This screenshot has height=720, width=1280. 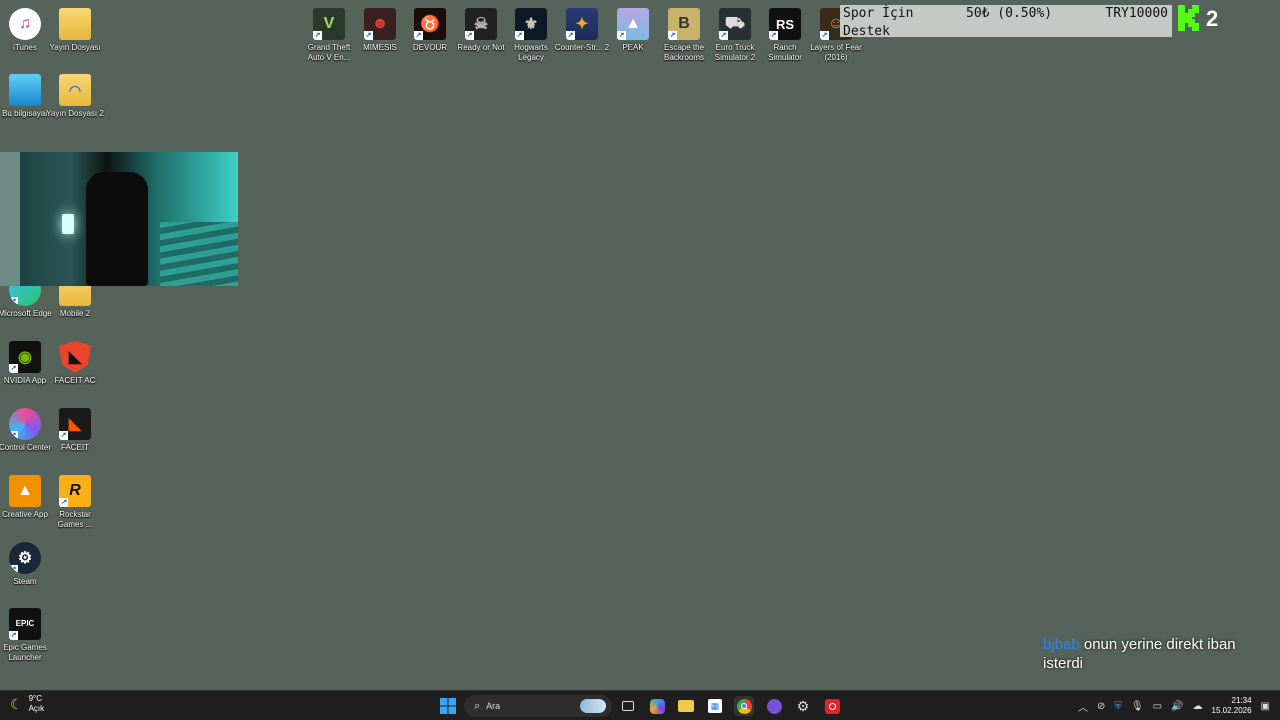 I want to click on defender-icon: ⛨, so click(x=1118, y=706).